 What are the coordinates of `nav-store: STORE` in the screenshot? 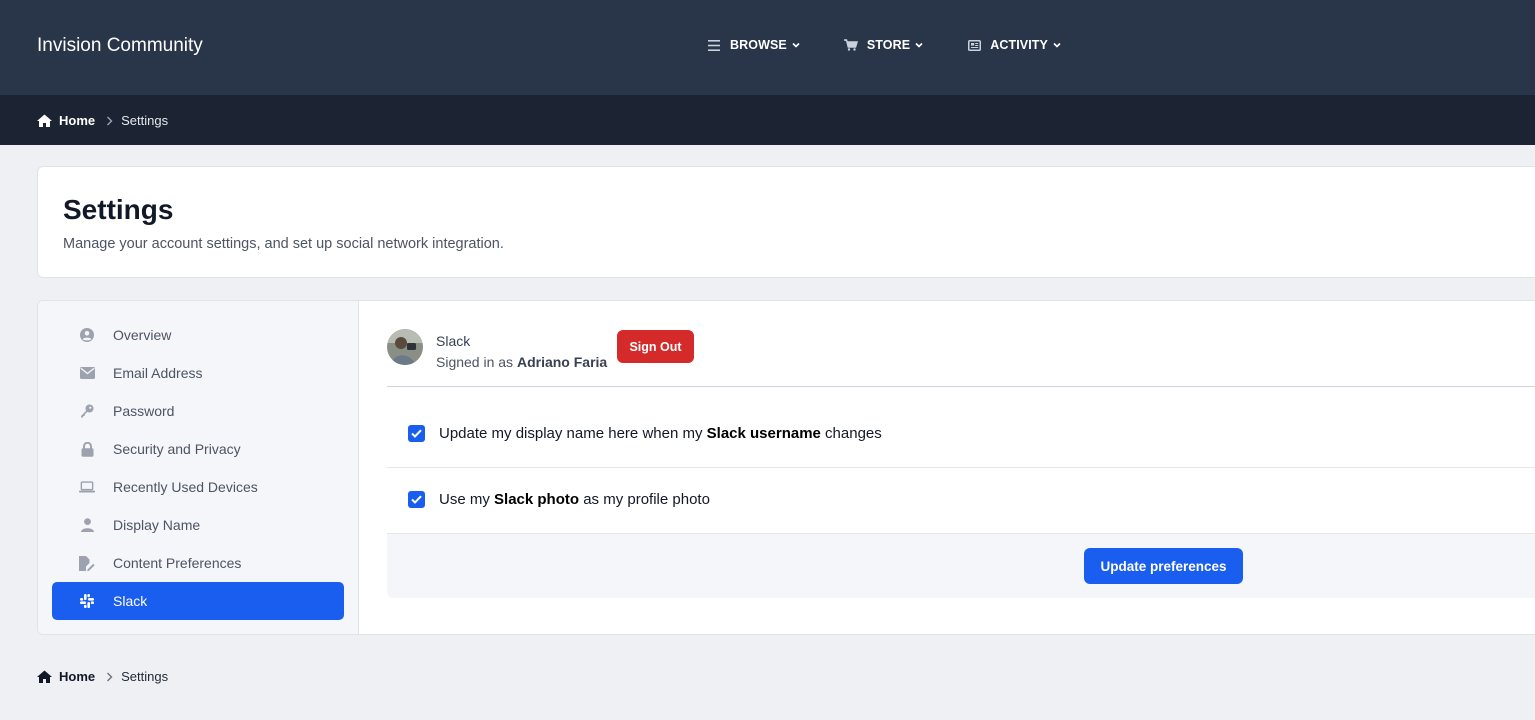 It's located at (883, 45).